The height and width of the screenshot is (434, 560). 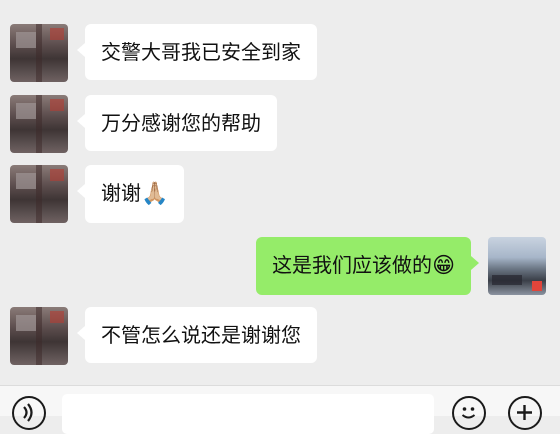 I want to click on emoji-icon, so click(x=469, y=413).